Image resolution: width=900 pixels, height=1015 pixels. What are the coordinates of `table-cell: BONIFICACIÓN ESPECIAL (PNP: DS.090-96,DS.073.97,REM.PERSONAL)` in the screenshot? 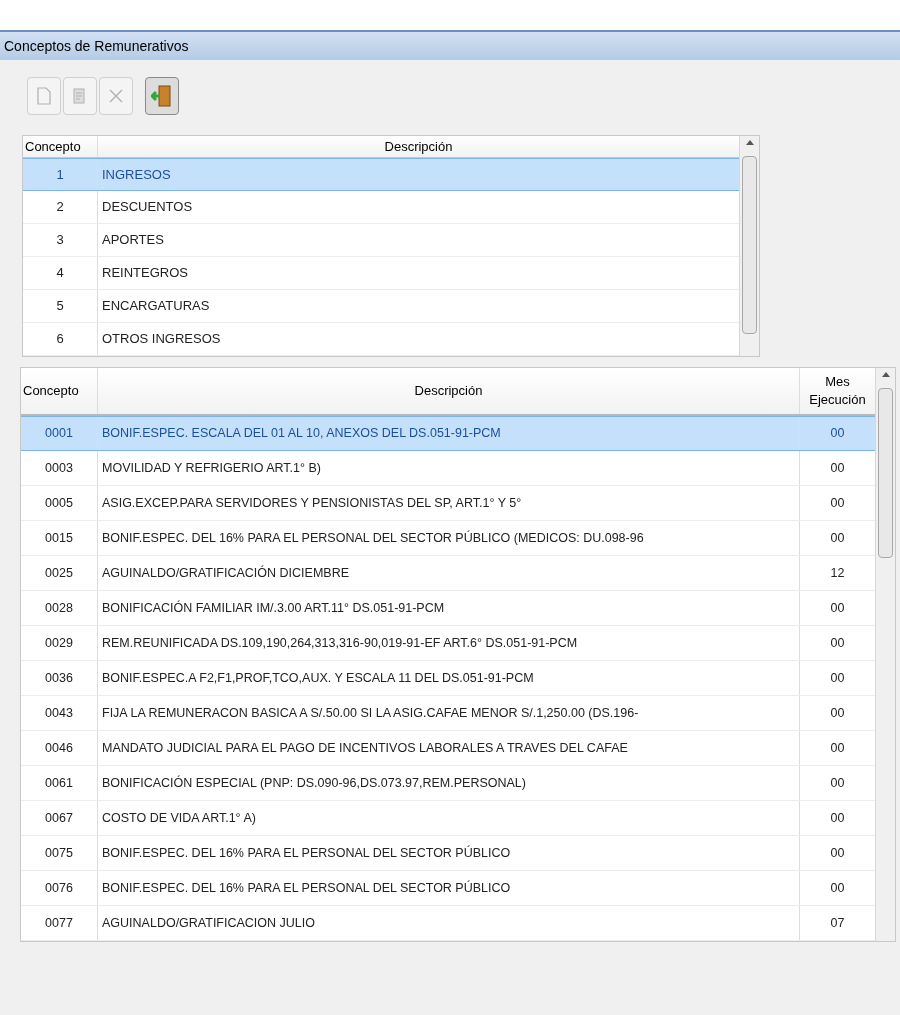 It's located at (449, 783).